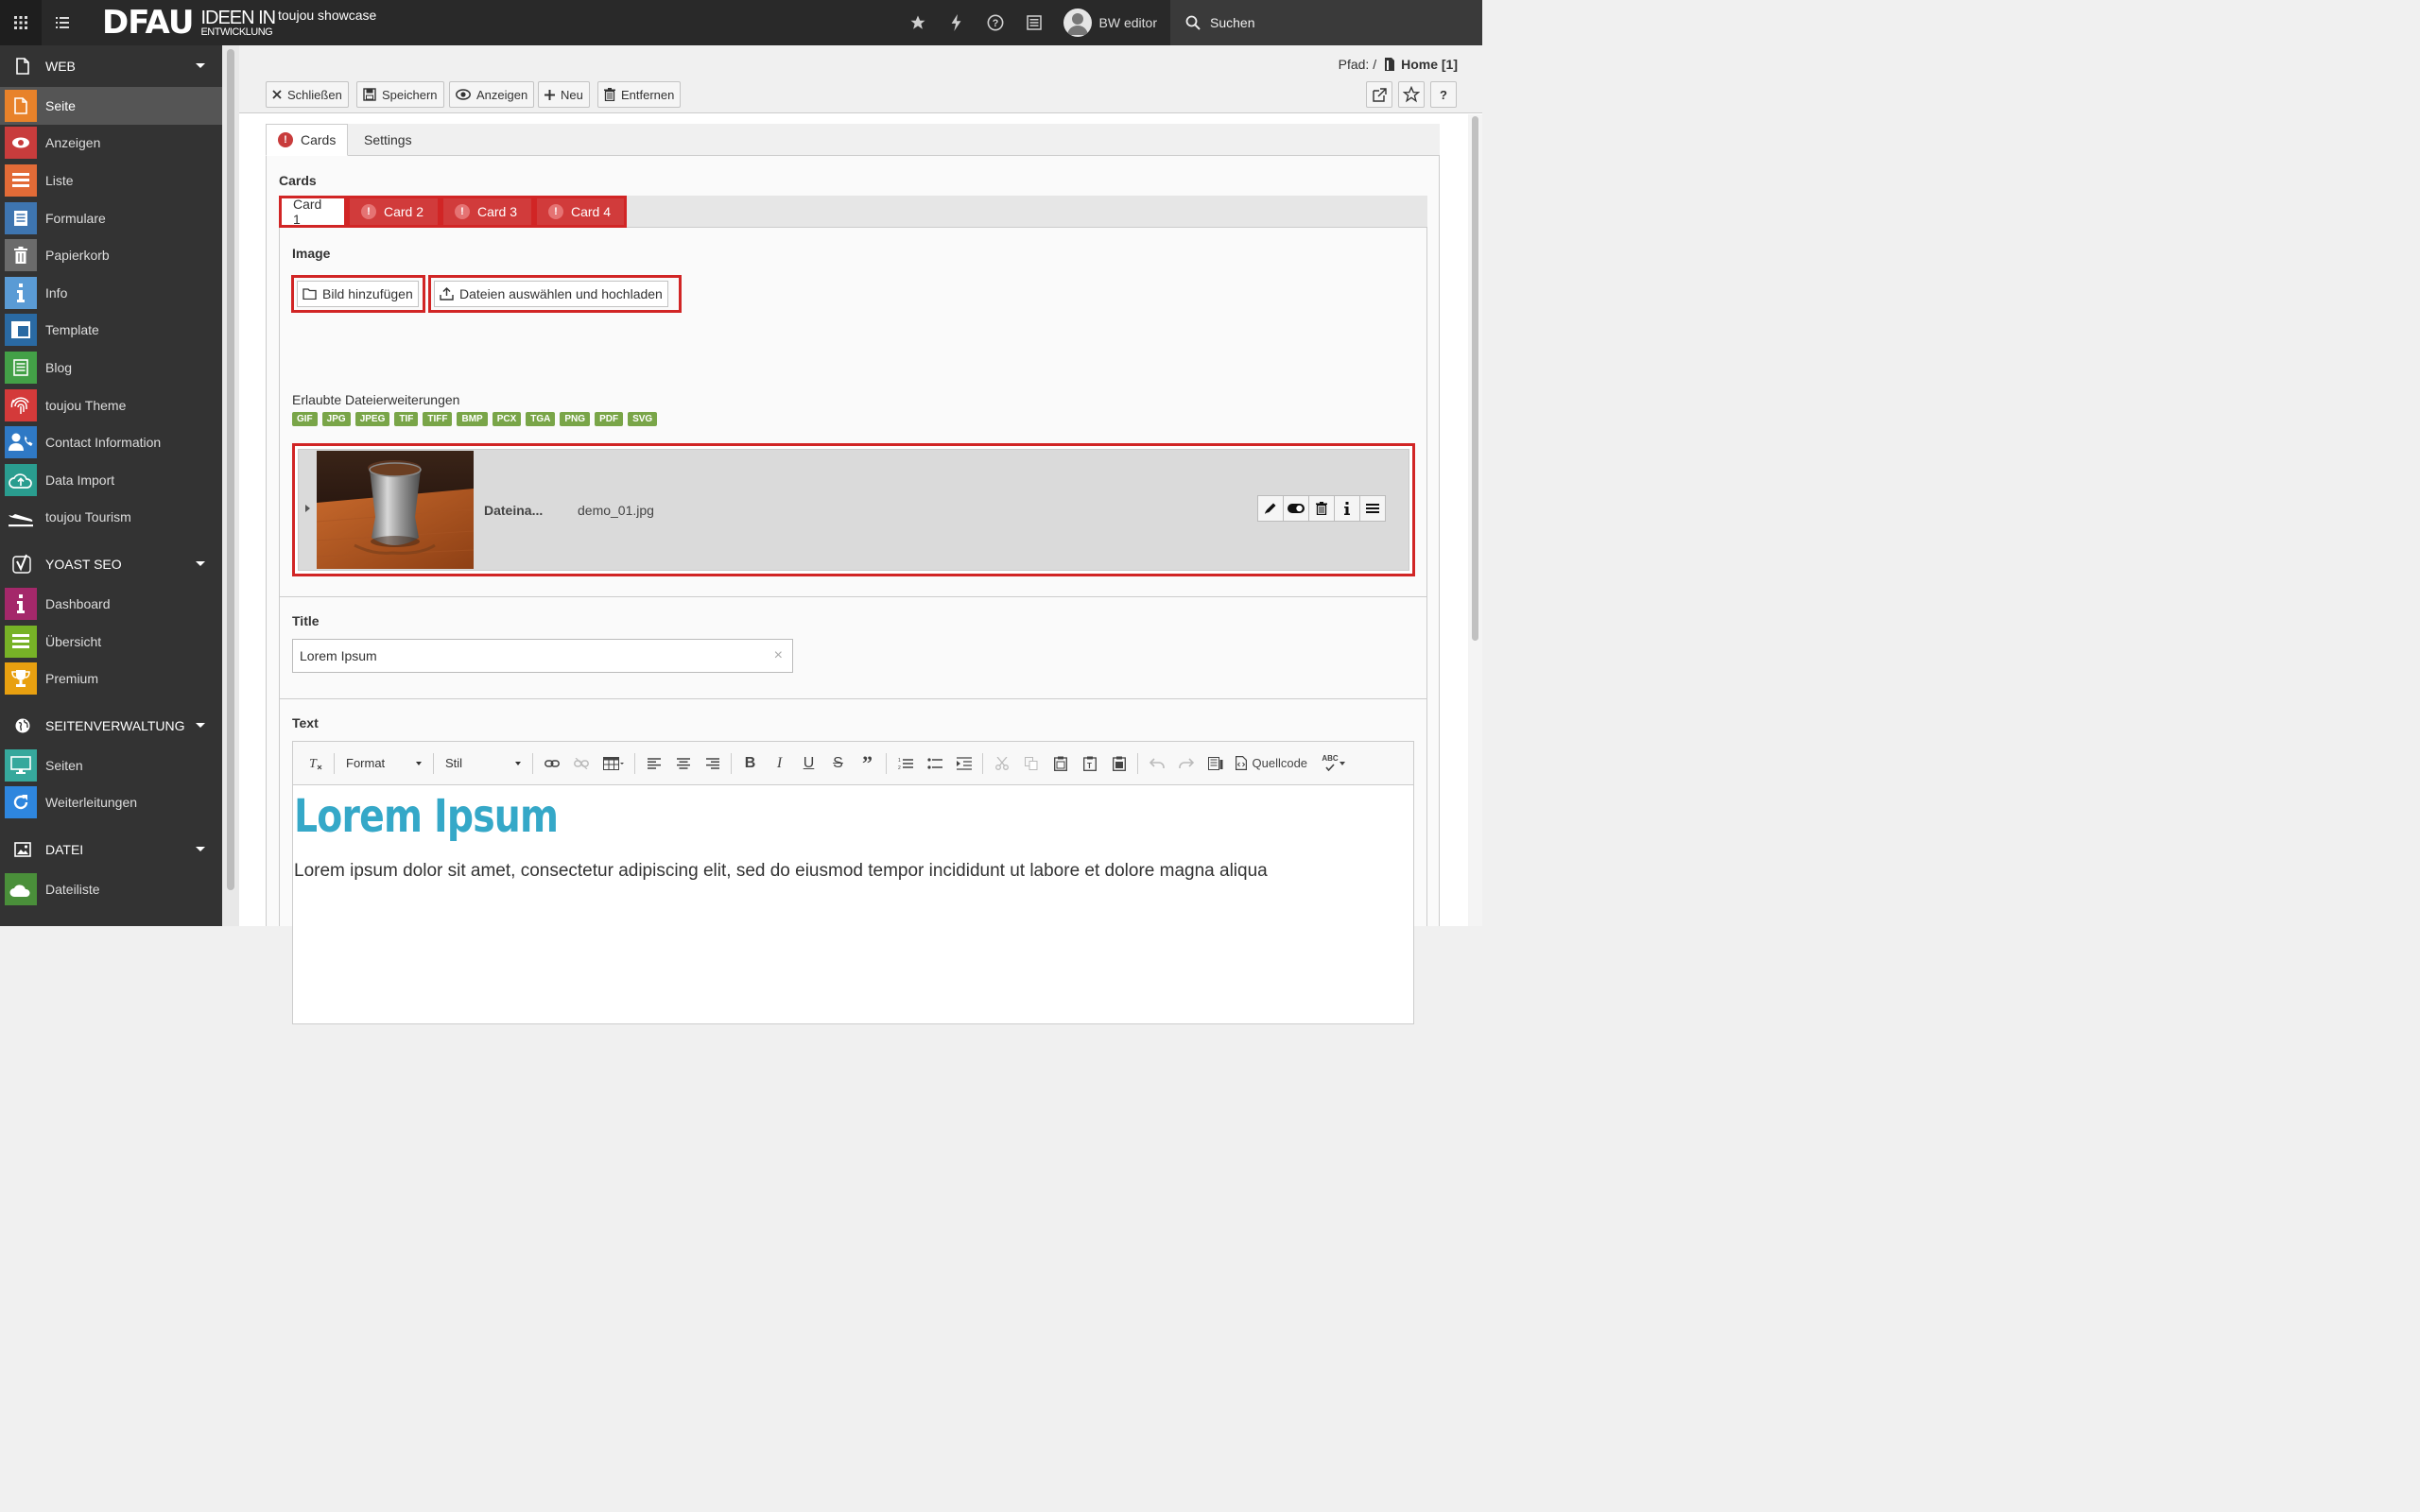 This screenshot has width=2420, height=1512. Describe the element at coordinates (483, 763) in the screenshot. I see `style-select: Stil` at that location.